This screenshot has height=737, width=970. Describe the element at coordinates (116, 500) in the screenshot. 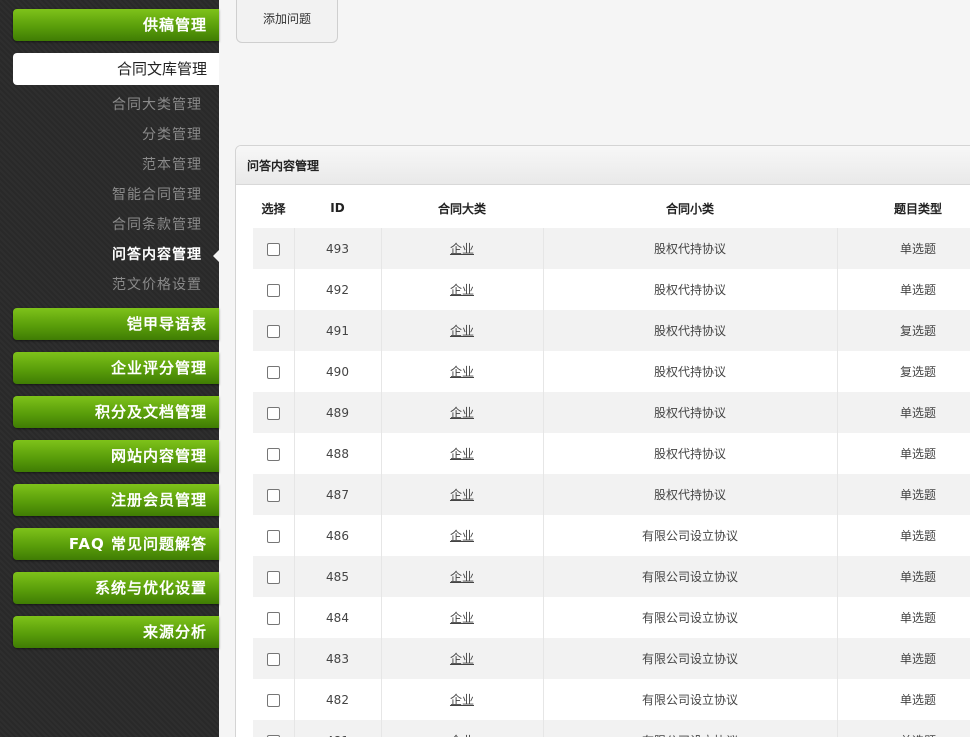

I see `menu-members: 注册会员管理` at that location.